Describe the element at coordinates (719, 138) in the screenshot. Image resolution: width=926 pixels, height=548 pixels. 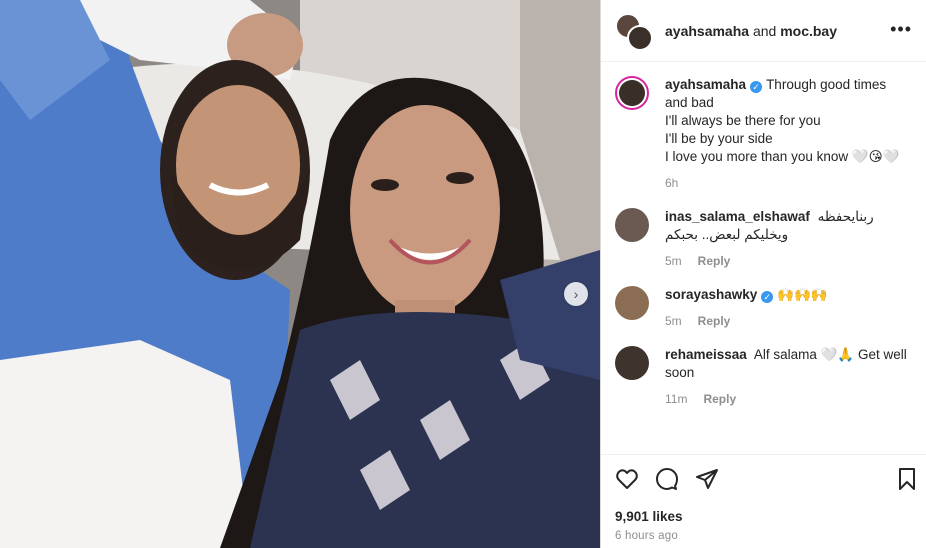
I see `caption-line: I'll be by your side` at that location.